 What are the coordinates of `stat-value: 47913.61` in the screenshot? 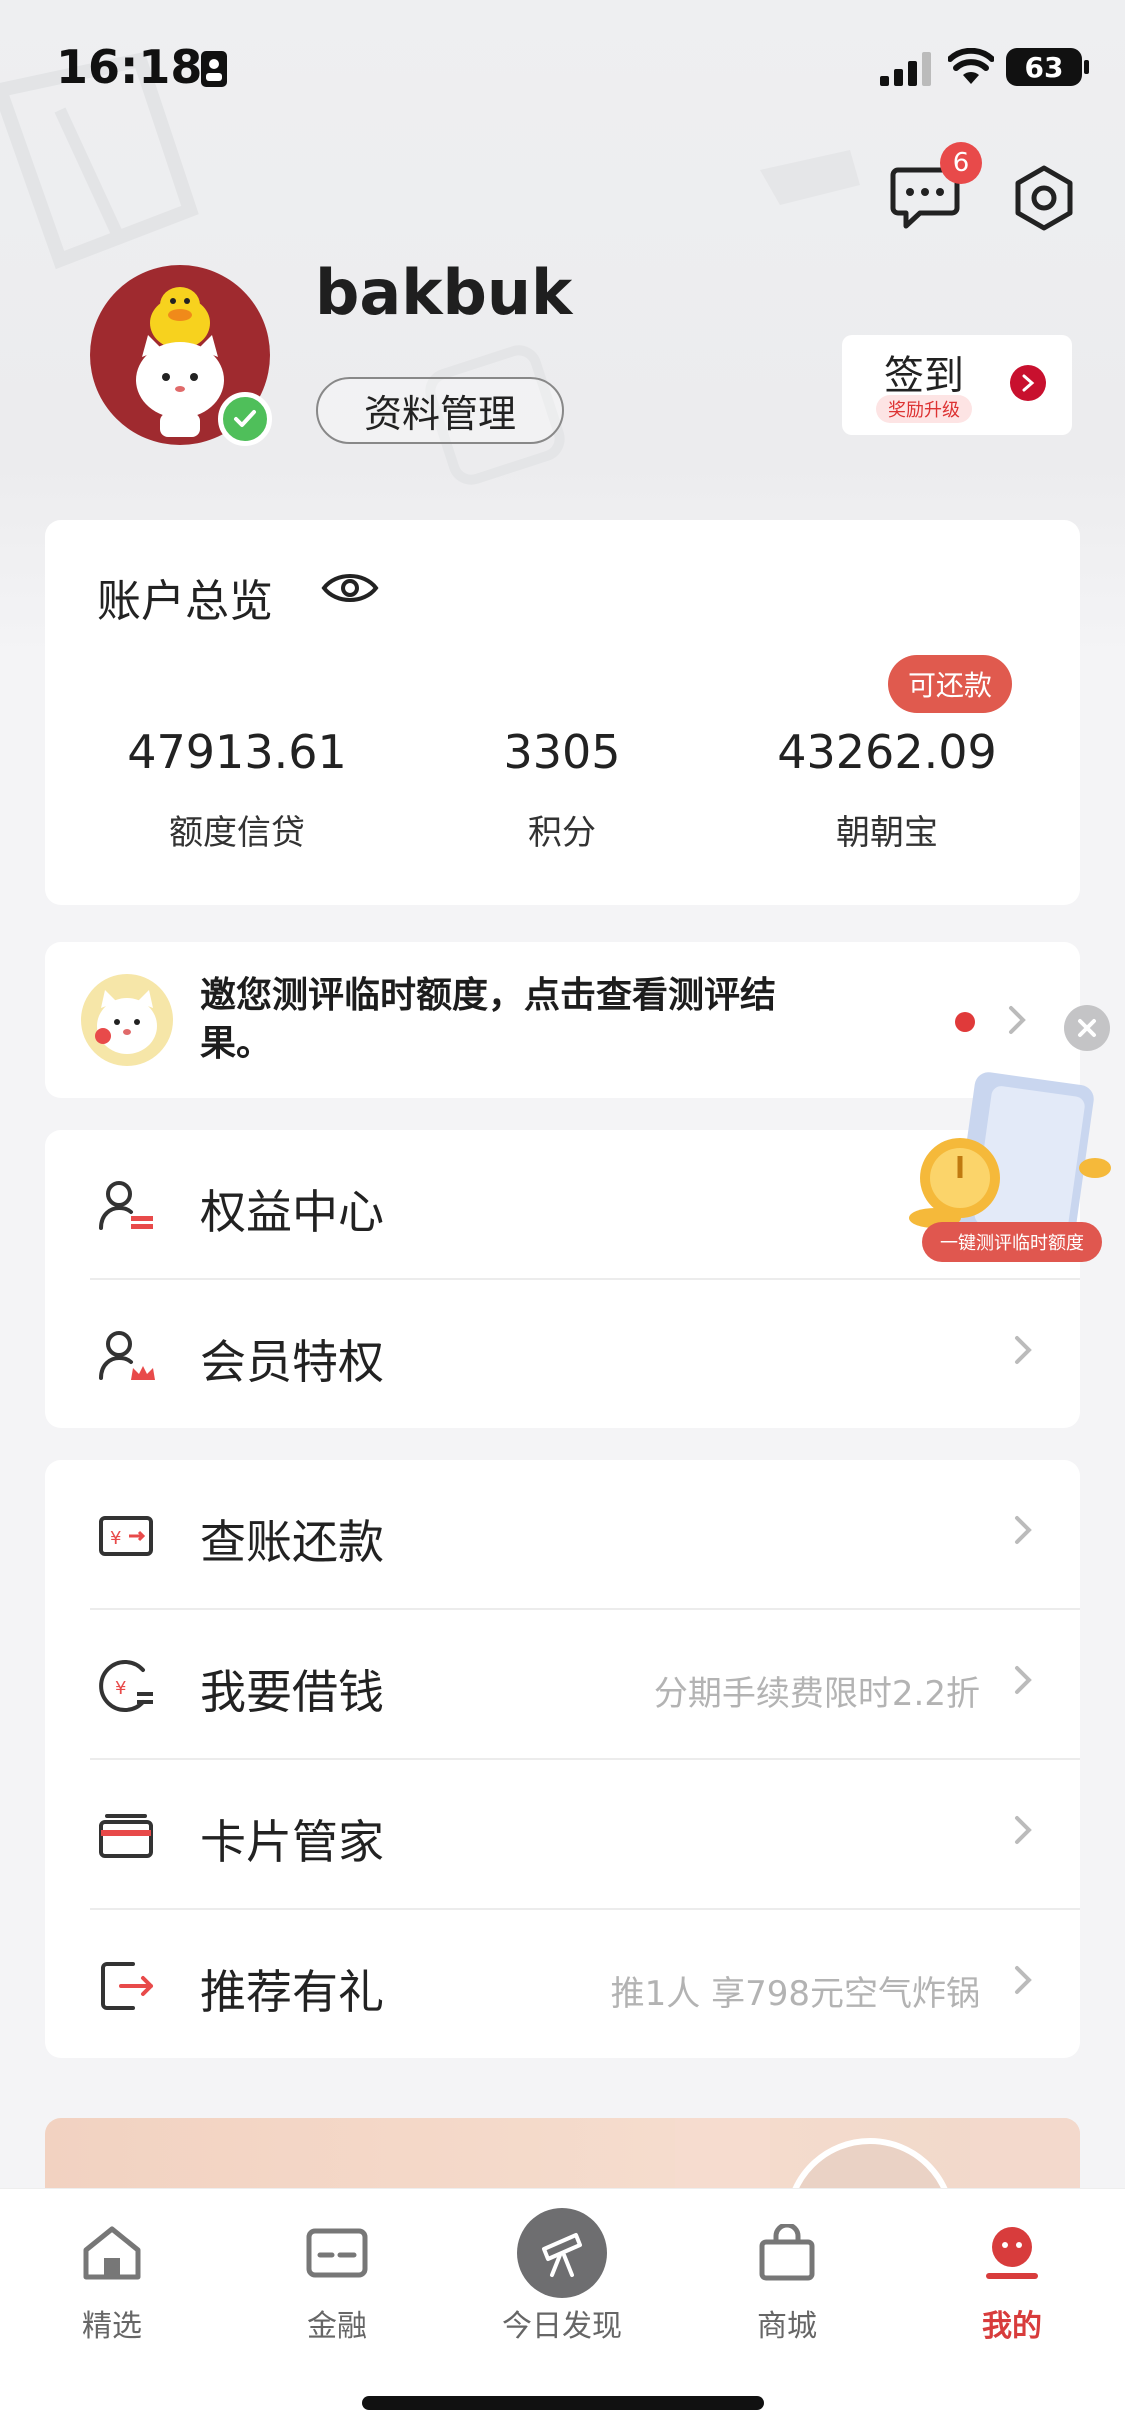 It's located at (237, 752).